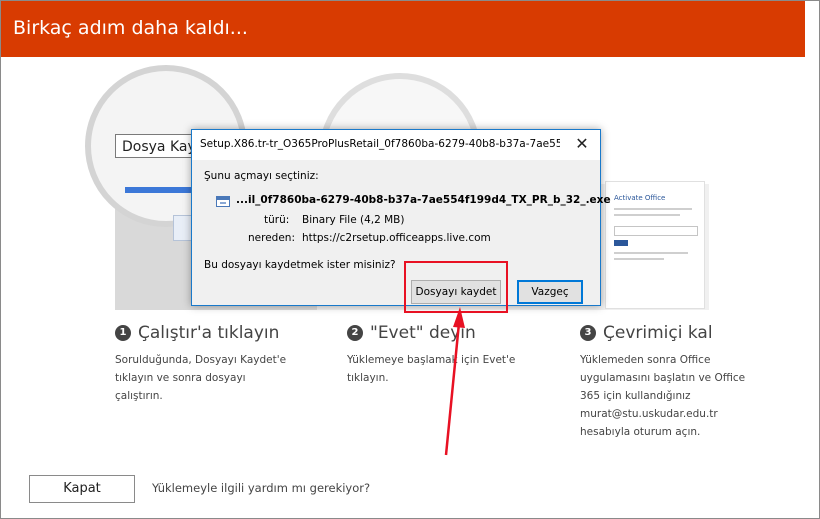 The width and height of the screenshot is (820, 519). I want to click on close-icon: ✕, so click(582, 144).